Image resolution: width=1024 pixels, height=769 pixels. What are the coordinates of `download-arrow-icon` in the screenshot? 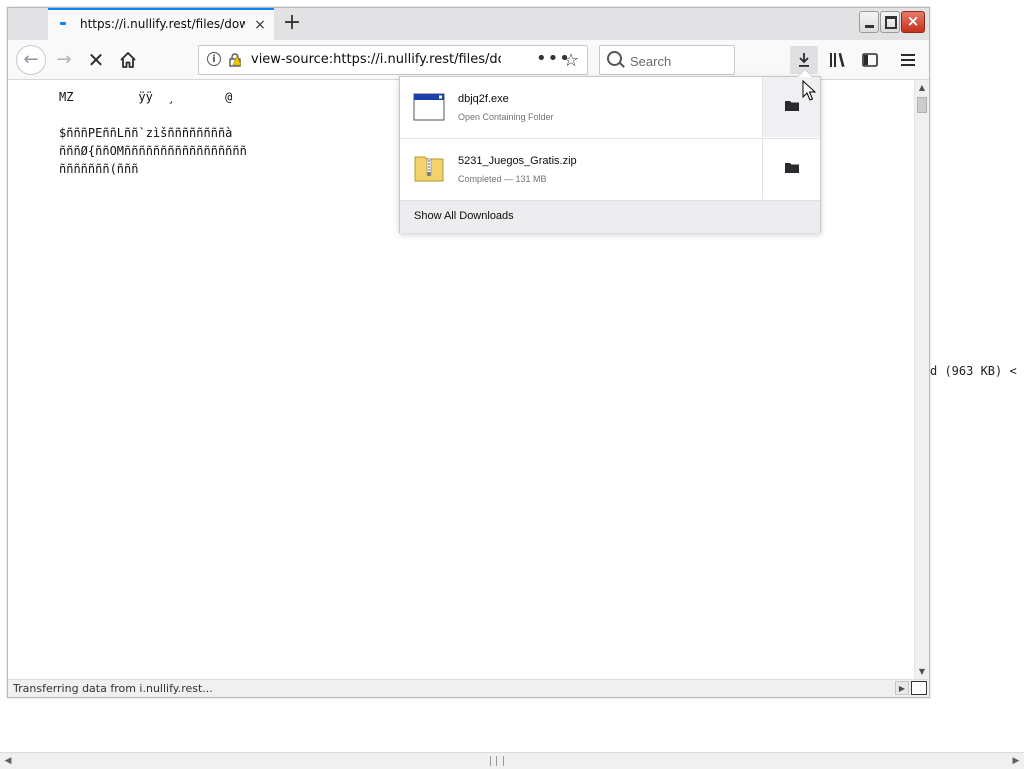 It's located at (804, 60).